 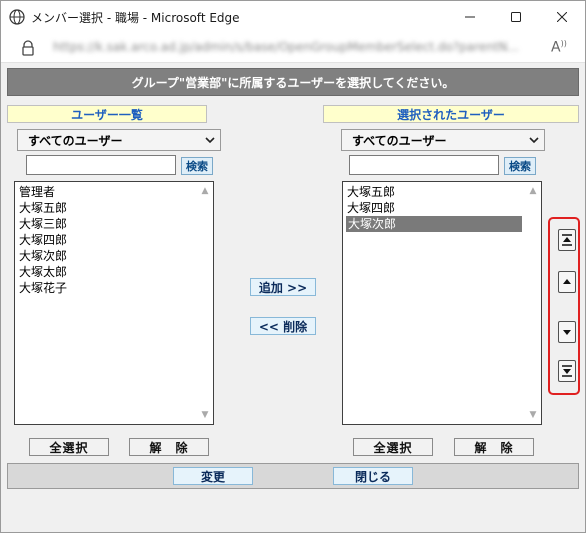 I want to click on move-bottom-button, so click(x=567, y=371).